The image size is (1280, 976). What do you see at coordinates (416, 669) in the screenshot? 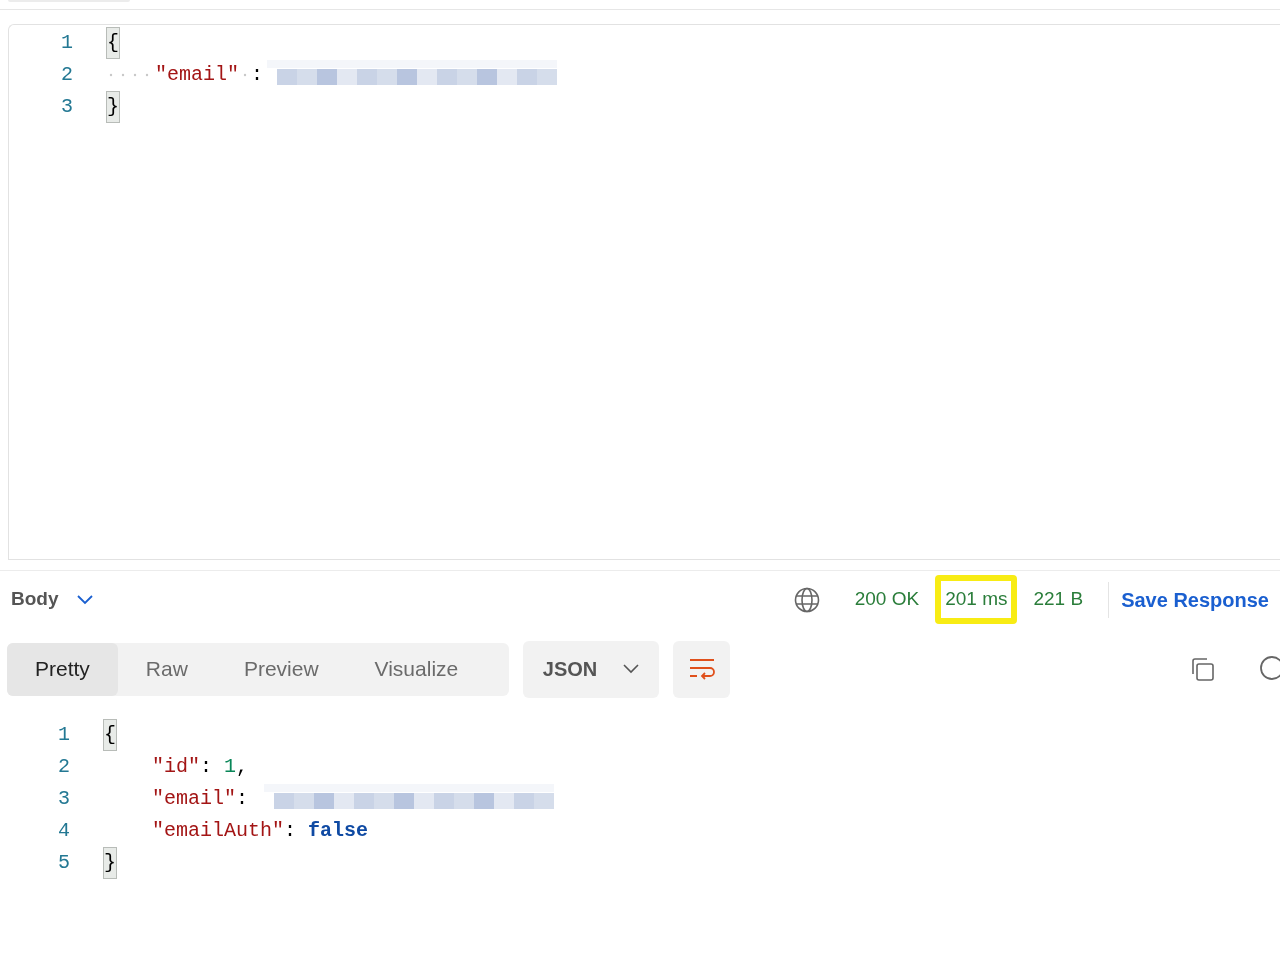
I see `view-tab: Visualize` at bounding box center [416, 669].